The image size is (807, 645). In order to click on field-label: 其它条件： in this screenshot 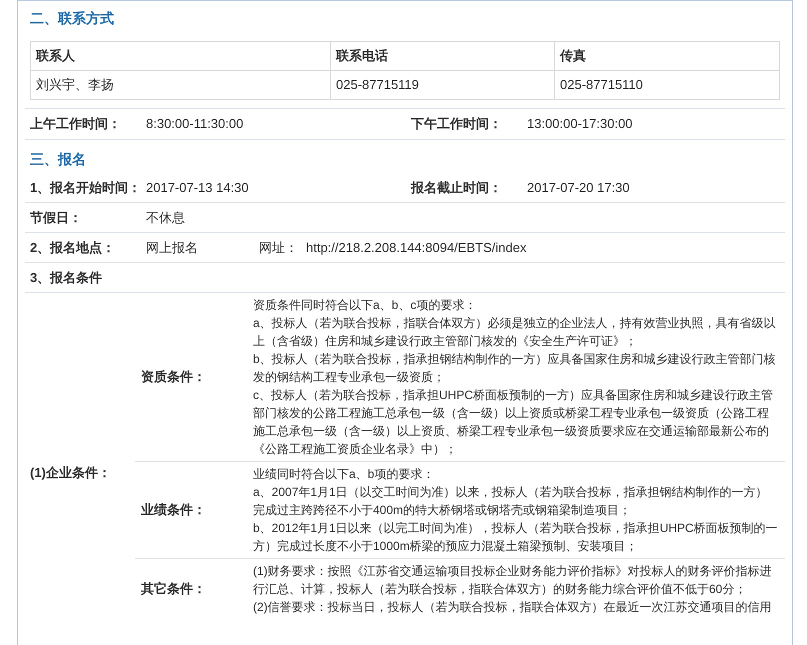, I will do `click(173, 589)`.